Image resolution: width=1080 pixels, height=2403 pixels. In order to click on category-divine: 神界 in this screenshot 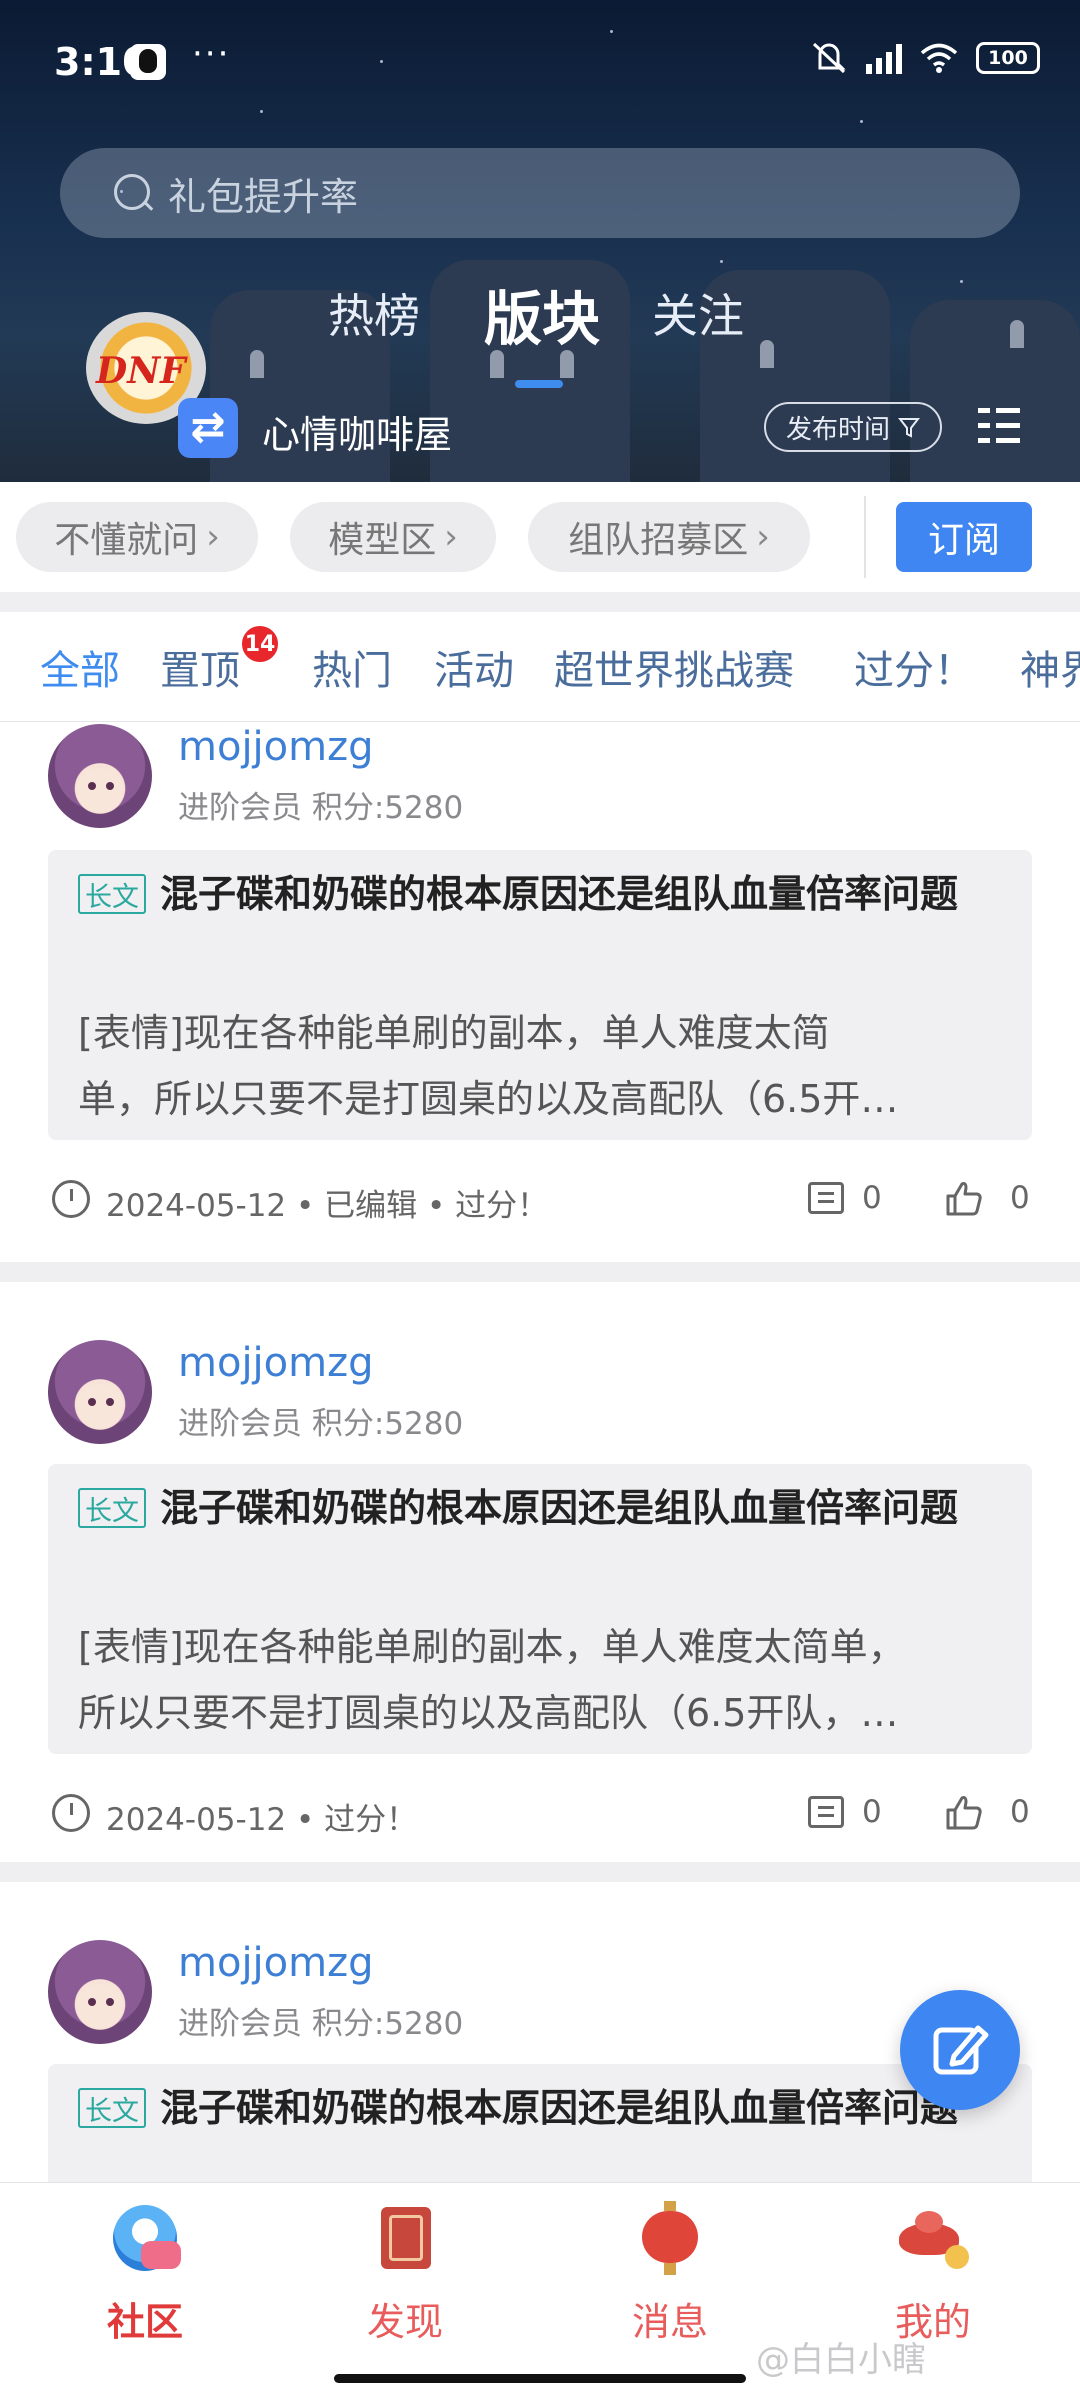, I will do `click(1050, 667)`.